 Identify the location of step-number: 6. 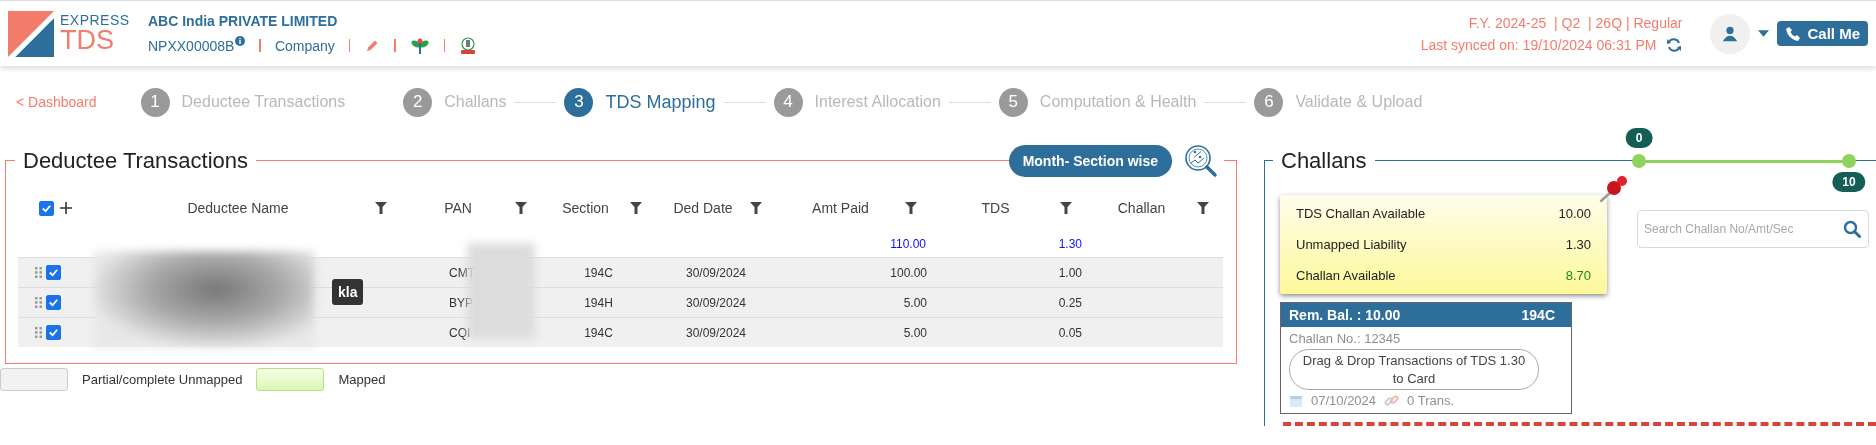
(1269, 102).